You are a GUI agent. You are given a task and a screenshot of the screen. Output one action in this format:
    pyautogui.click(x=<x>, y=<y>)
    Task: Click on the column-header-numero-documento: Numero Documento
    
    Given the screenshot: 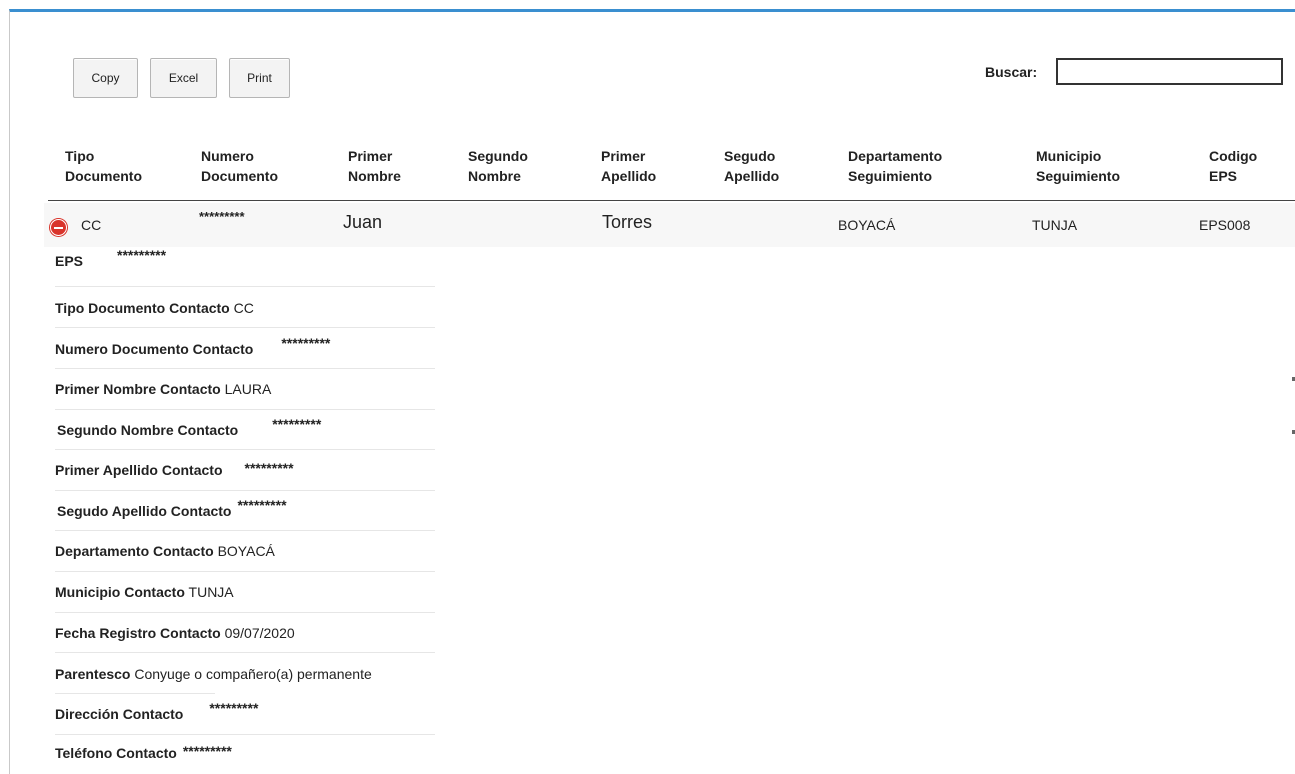 What is the action you would take?
    pyautogui.click(x=239, y=166)
    